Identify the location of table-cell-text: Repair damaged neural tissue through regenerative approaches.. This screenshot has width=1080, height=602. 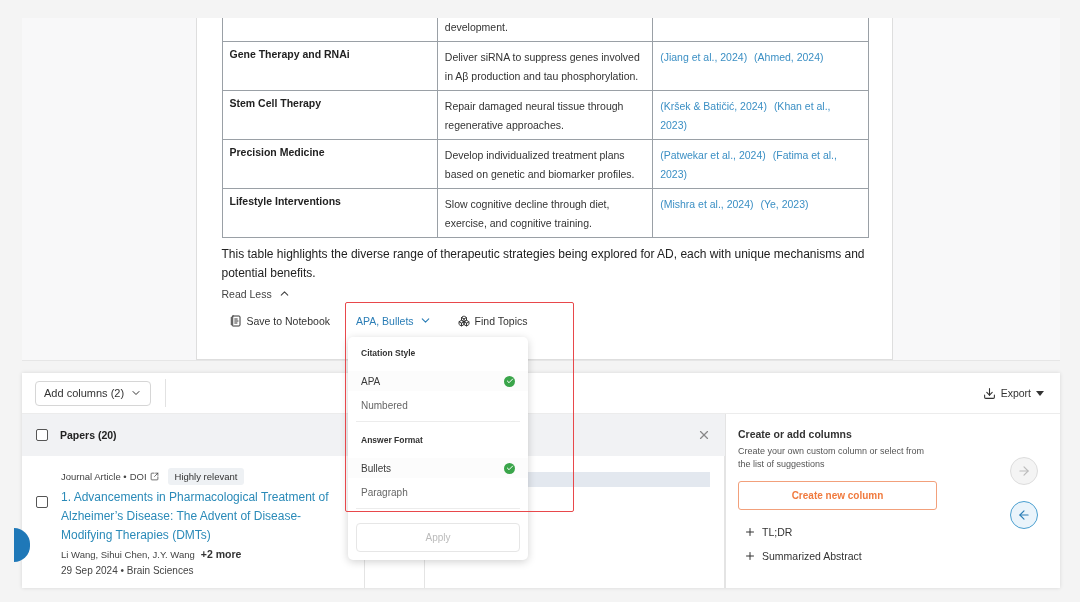
(534, 116).